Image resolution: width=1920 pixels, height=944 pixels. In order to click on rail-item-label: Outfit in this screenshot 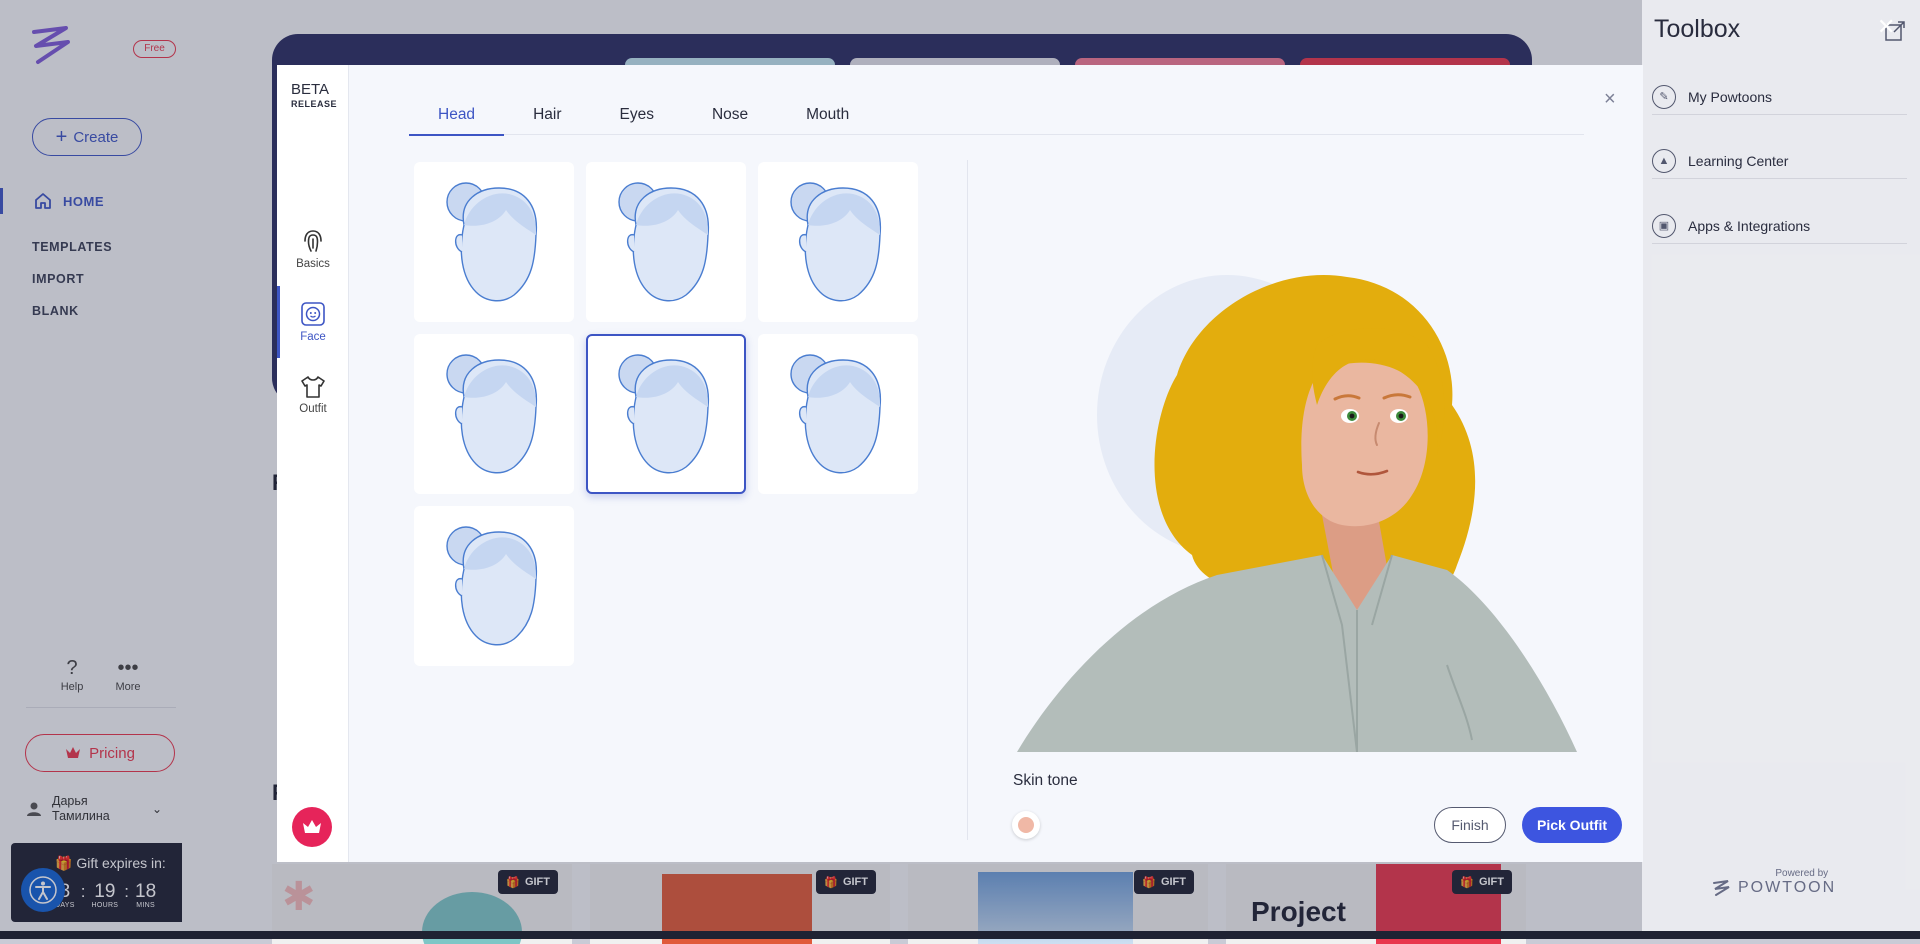, I will do `click(313, 409)`.